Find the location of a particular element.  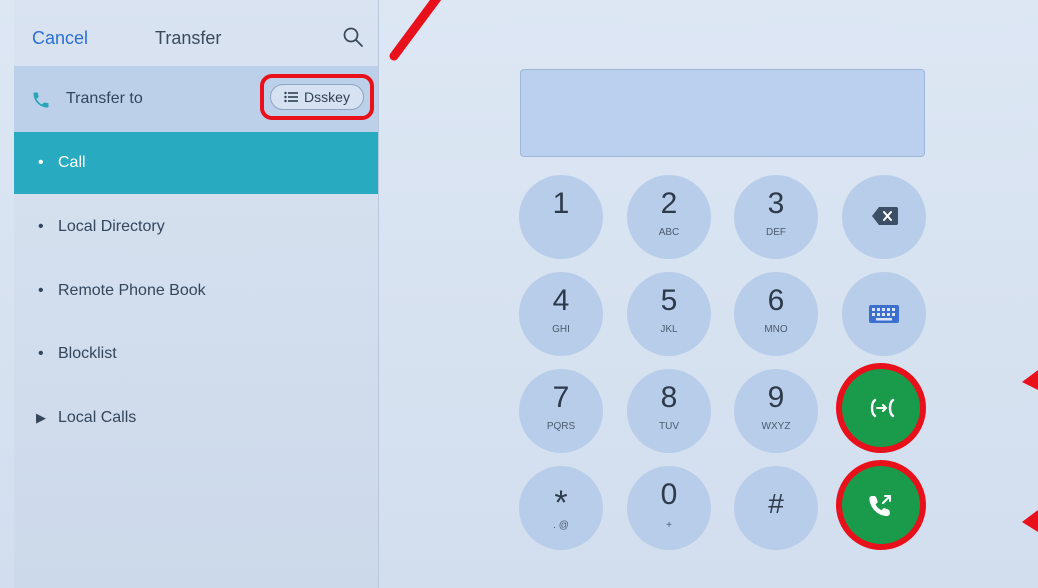

key-0: 0 + is located at coordinates (669, 508).